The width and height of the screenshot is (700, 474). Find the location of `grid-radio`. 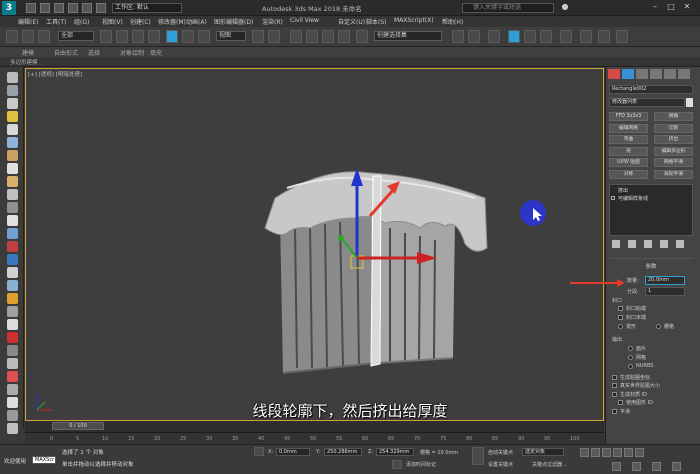

grid-radio is located at coordinates (658, 326).